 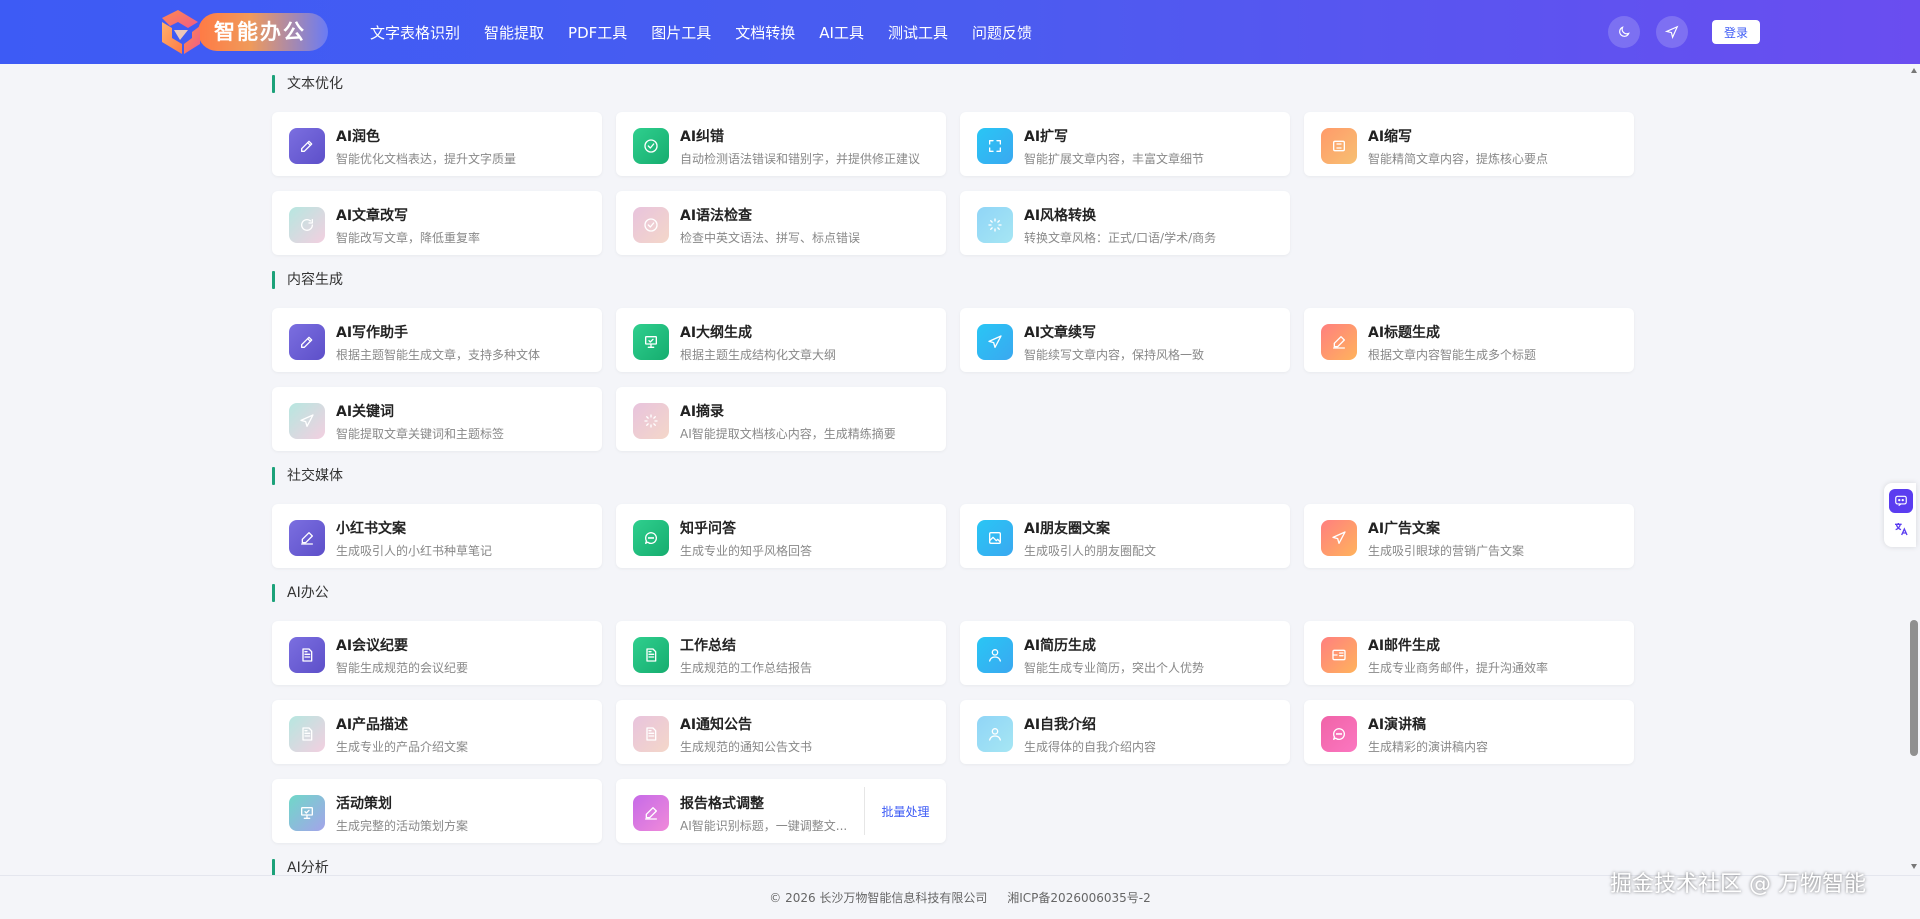 I want to click on tool-card-desc: 生成吸引眼球的营销广告文案, so click(x=1446, y=551).